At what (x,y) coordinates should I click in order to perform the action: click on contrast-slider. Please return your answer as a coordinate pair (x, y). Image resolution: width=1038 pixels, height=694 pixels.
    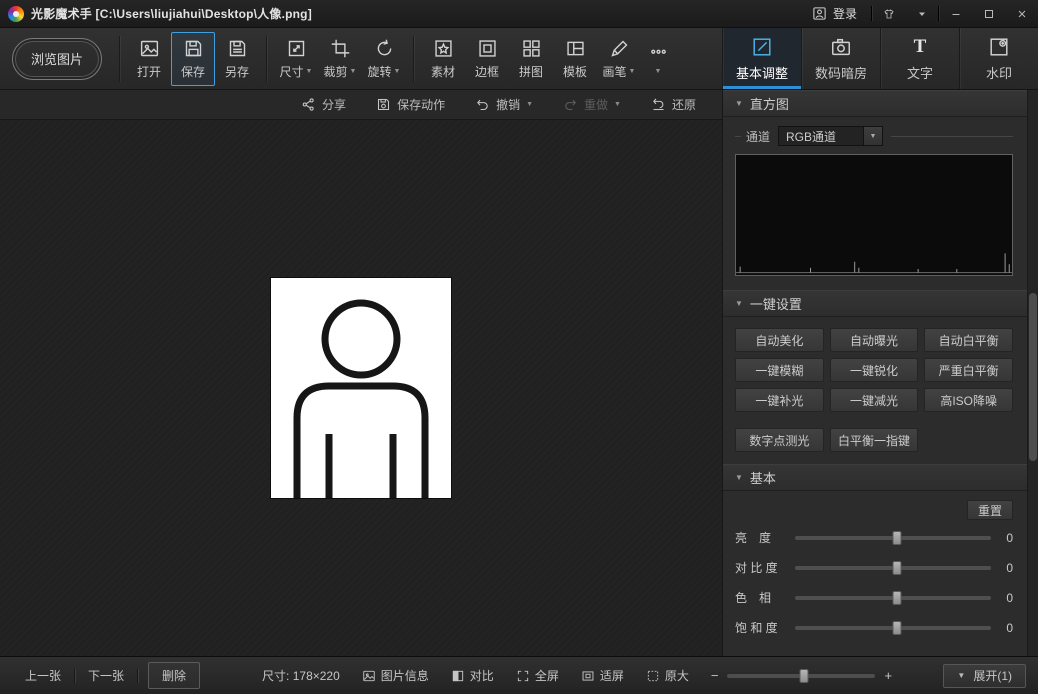
    Looking at the image, I should click on (893, 567).